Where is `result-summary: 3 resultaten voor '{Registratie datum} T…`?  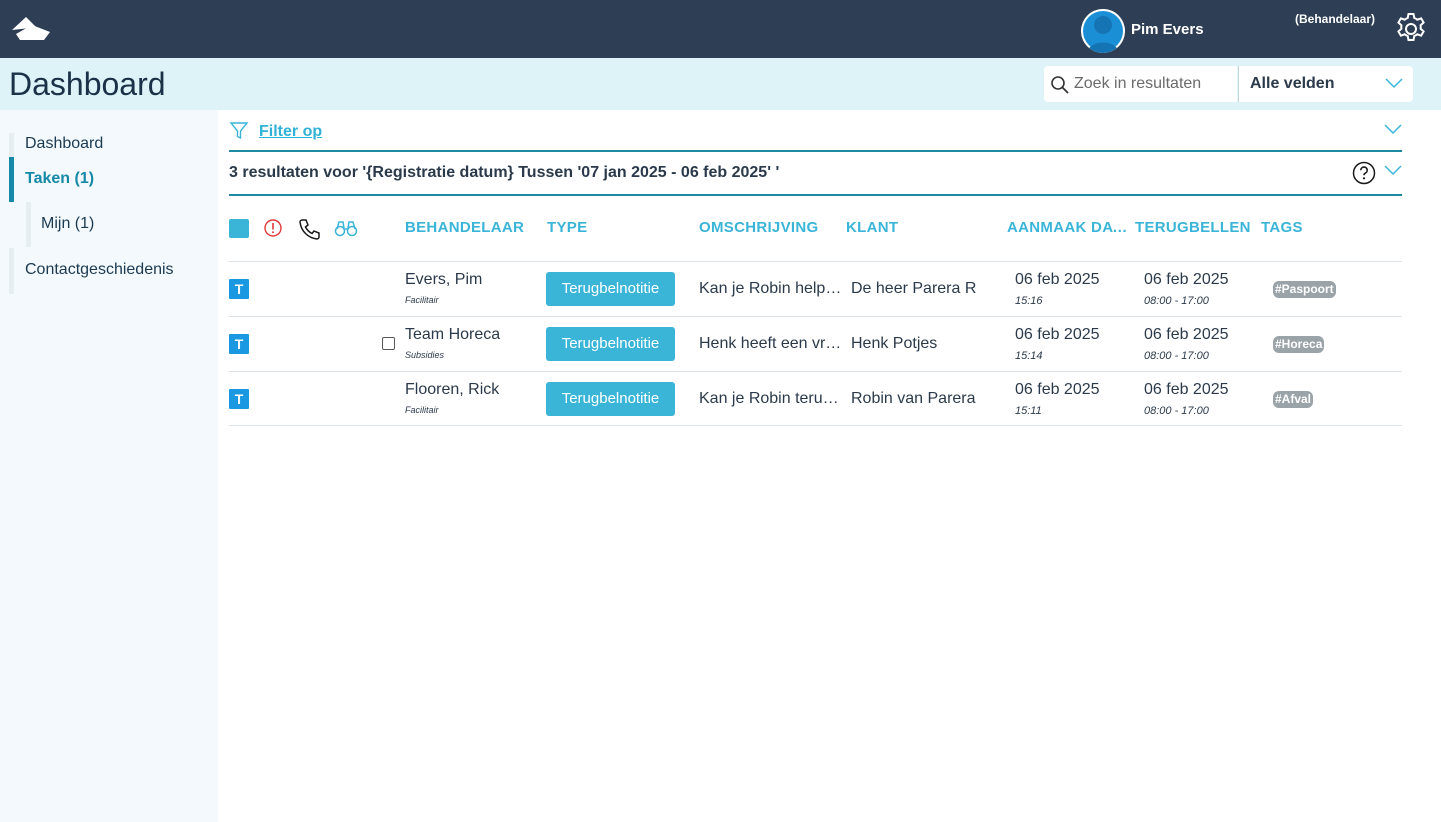
result-summary: 3 resultaten voor '{Registratie datum} T… is located at coordinates (815, 174).